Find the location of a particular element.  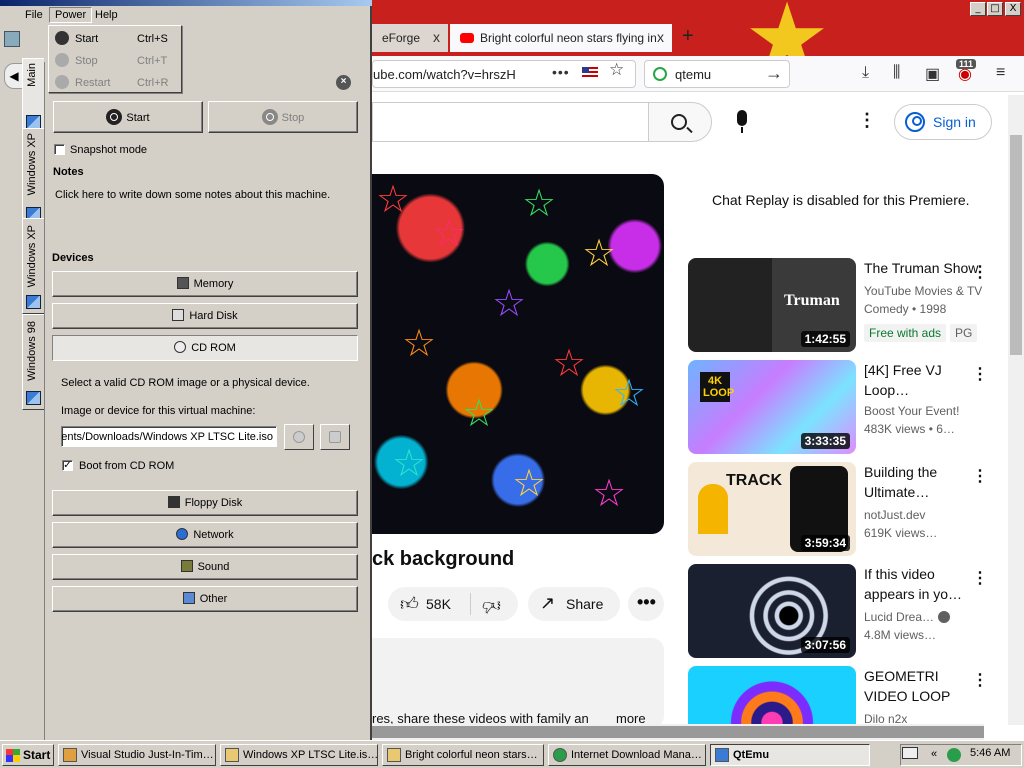

rec-channel: notJust.dev is located at coordinates (894, 515).